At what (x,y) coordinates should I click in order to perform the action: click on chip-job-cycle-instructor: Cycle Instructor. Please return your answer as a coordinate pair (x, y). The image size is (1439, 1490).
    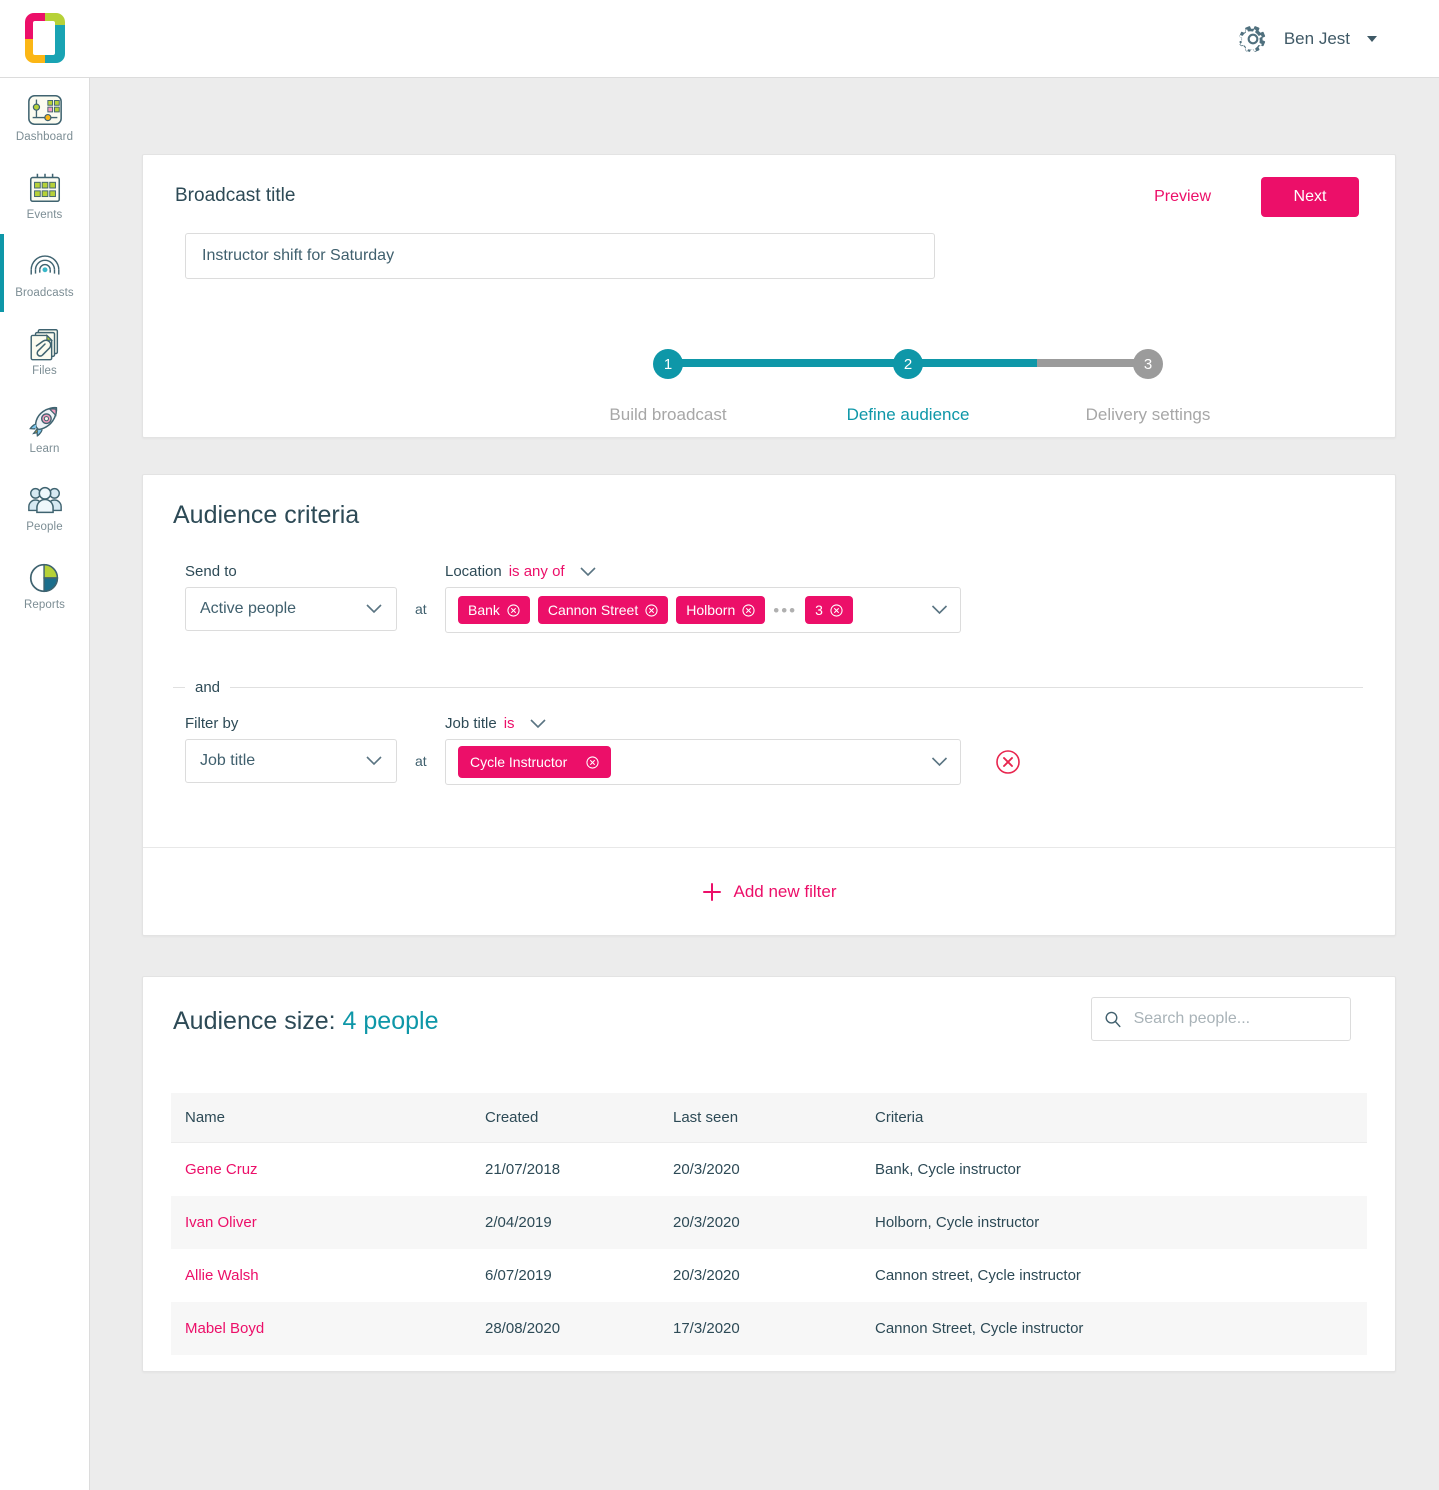
    Looking at the image, I should click on (535, 762).